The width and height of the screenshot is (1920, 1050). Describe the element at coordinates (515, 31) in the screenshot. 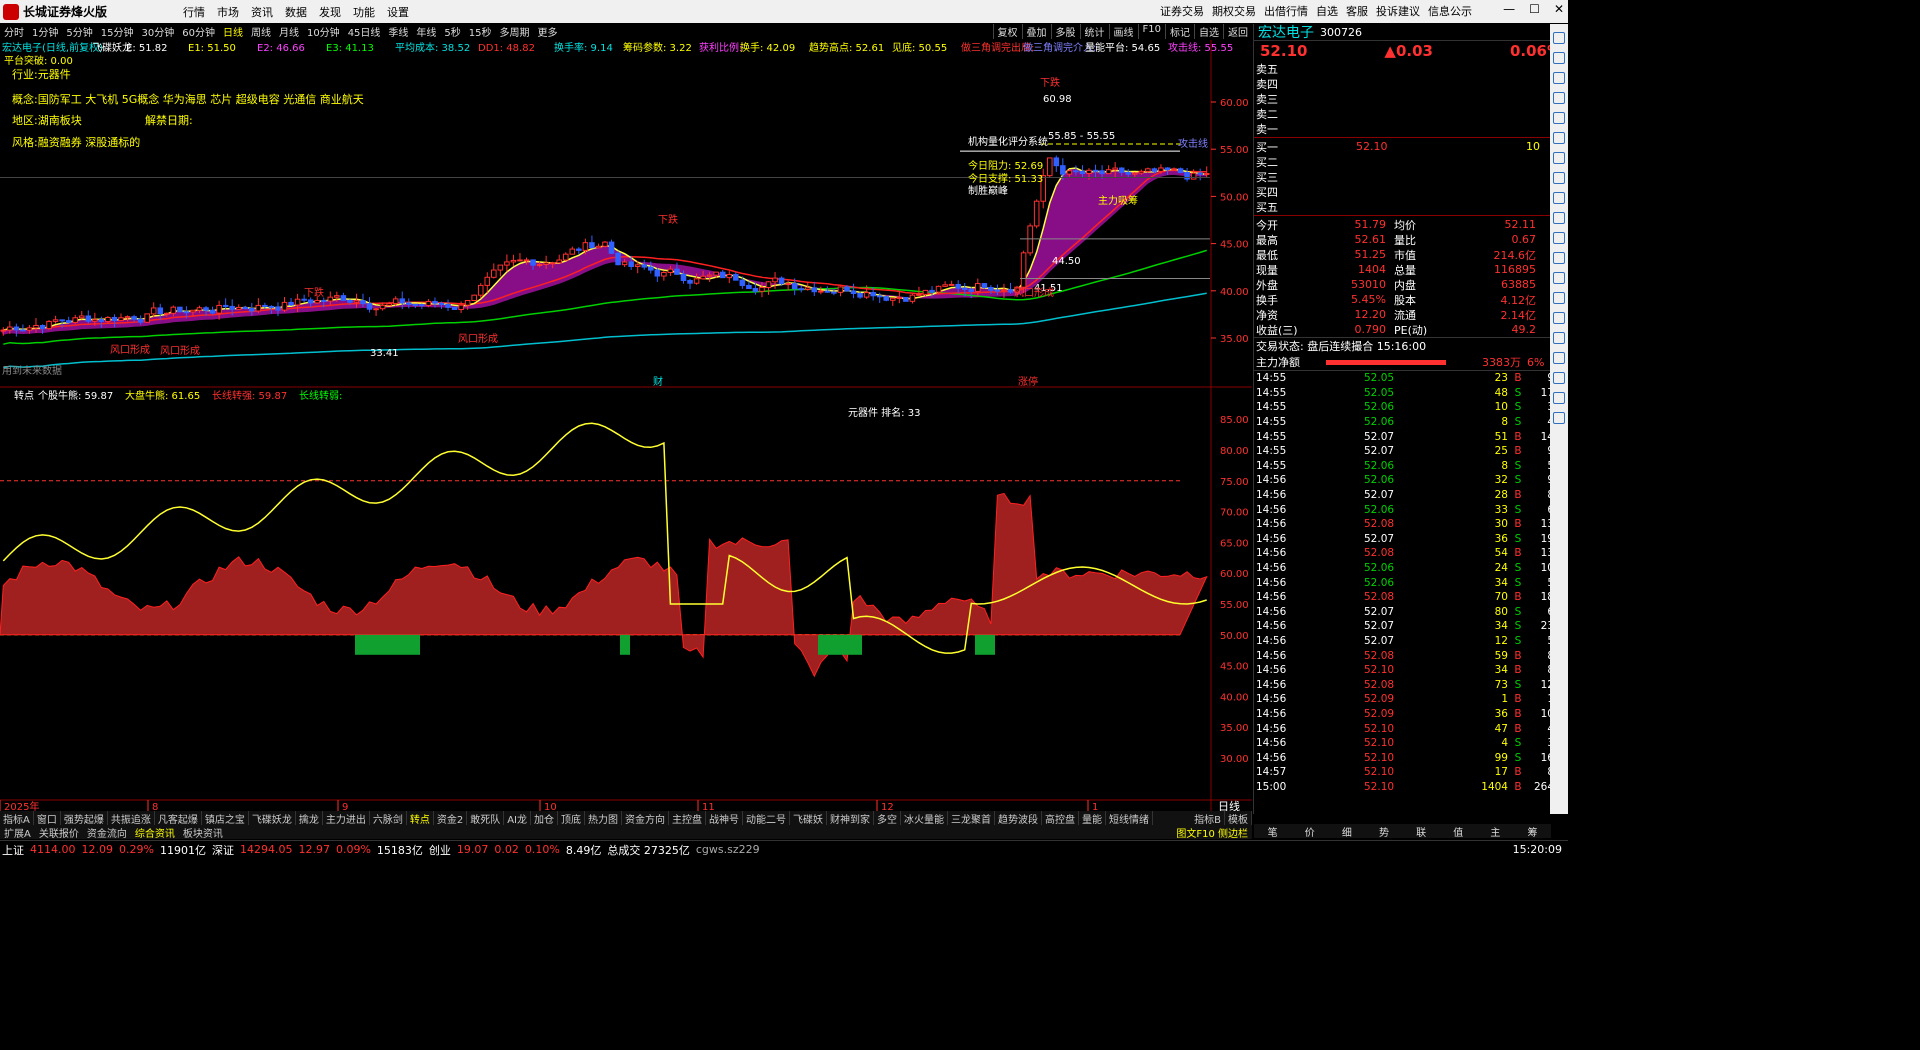

I see `period-tab-15: 多周期` at that location.